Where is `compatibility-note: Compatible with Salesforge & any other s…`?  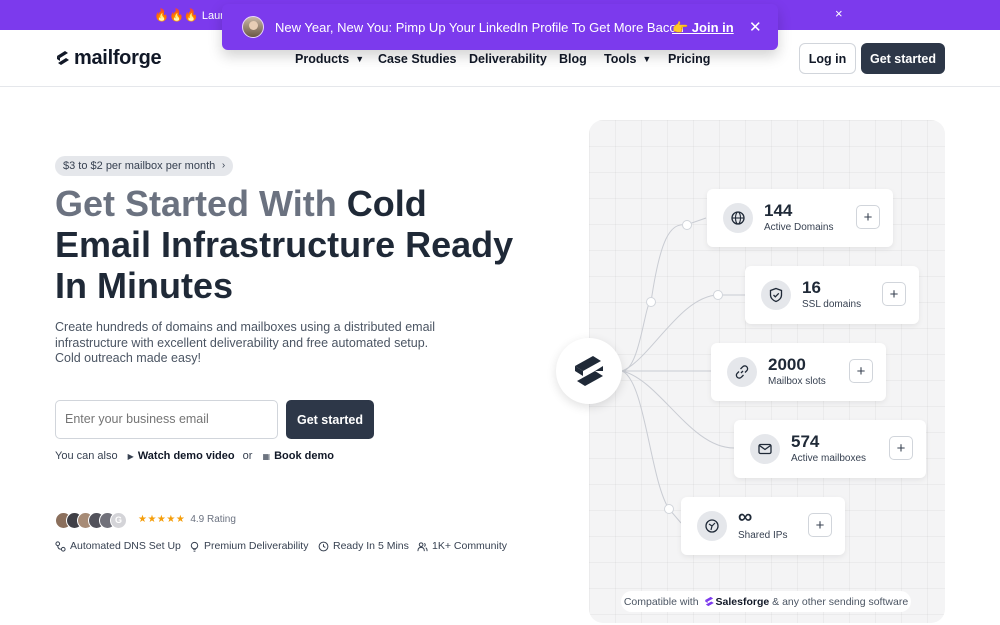 compatibility-note: Compatible with Salesforge & any other s… is located at coordinates (766, 601).